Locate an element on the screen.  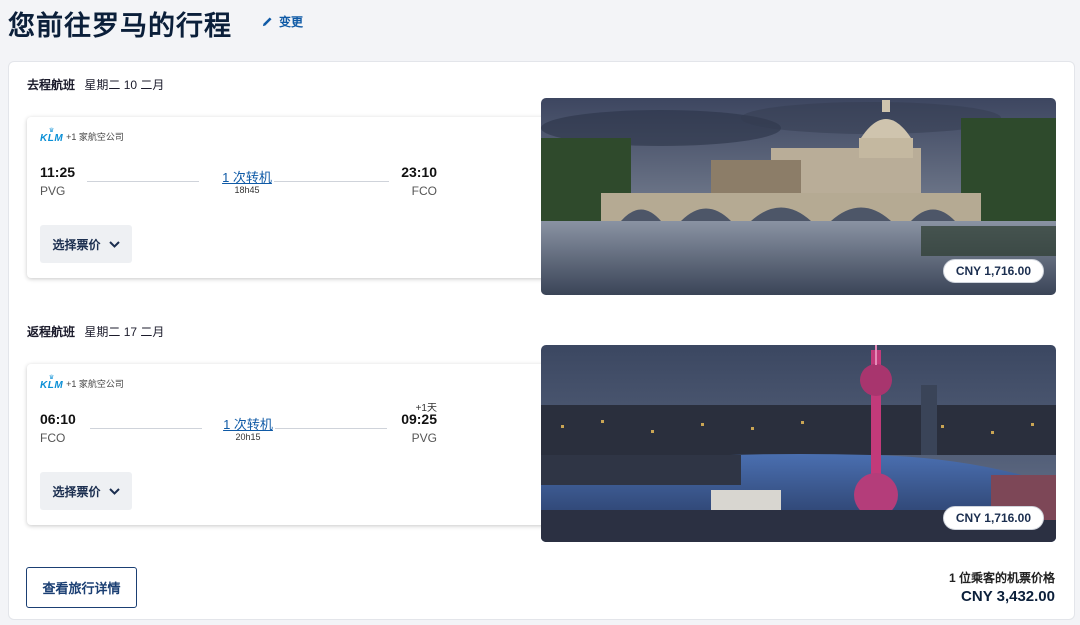
outbound-section-label: 去程航班 星期二 10 二月 is located at coordinates (95, 84).